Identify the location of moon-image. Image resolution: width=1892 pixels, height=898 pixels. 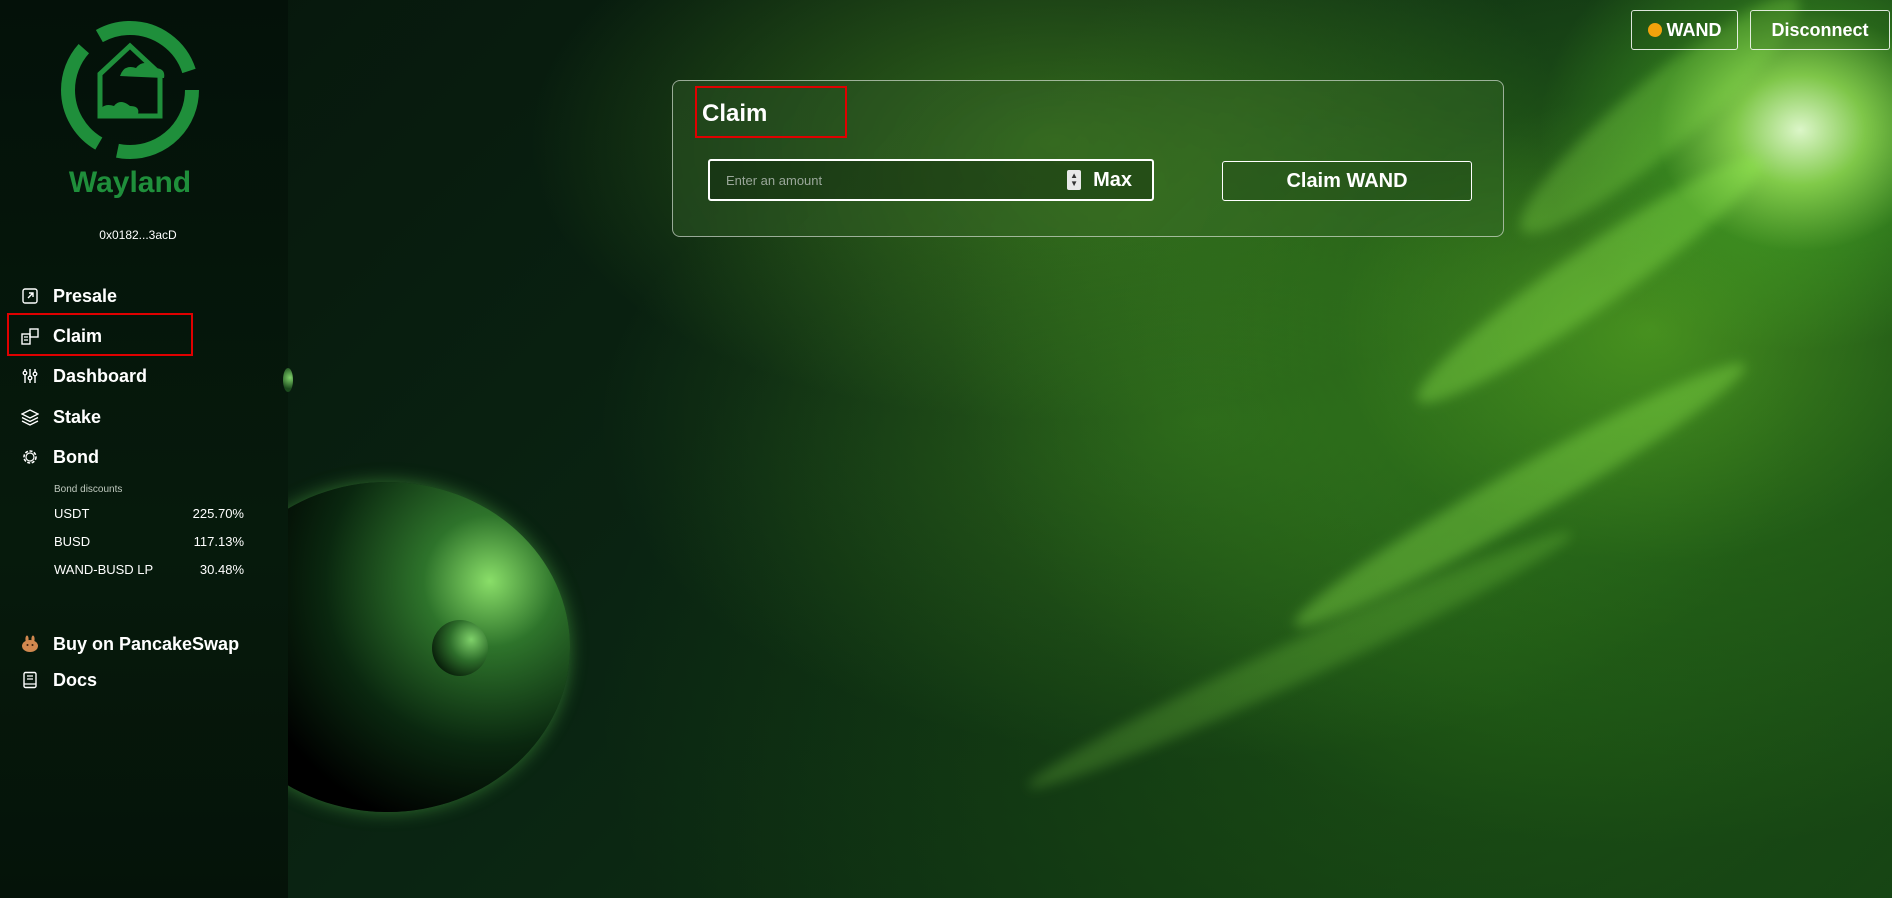
(460, 648).